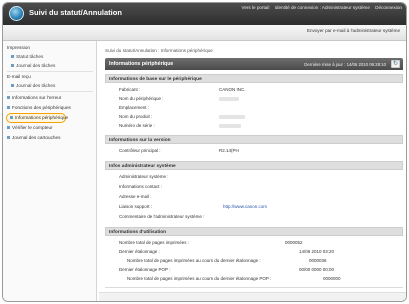  Describe the element at coordinates (33, 85) in the screenshot. I see `sidebar-item-journal-email: Journal des tâches` at that location.